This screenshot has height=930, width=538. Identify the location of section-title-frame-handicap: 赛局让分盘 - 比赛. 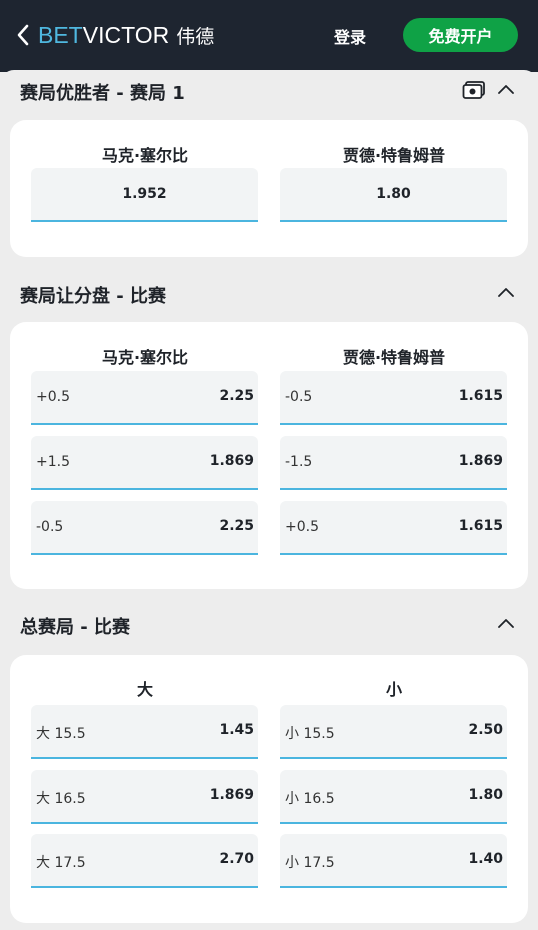
(93, 296).